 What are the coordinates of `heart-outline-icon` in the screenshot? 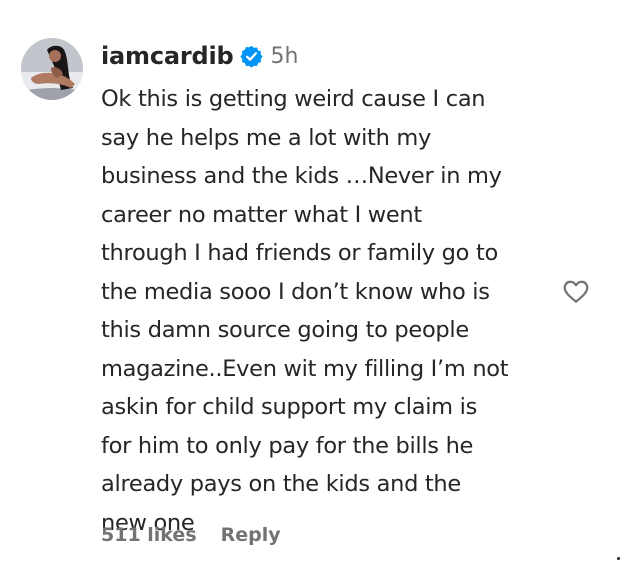 It's located at (576, 291).